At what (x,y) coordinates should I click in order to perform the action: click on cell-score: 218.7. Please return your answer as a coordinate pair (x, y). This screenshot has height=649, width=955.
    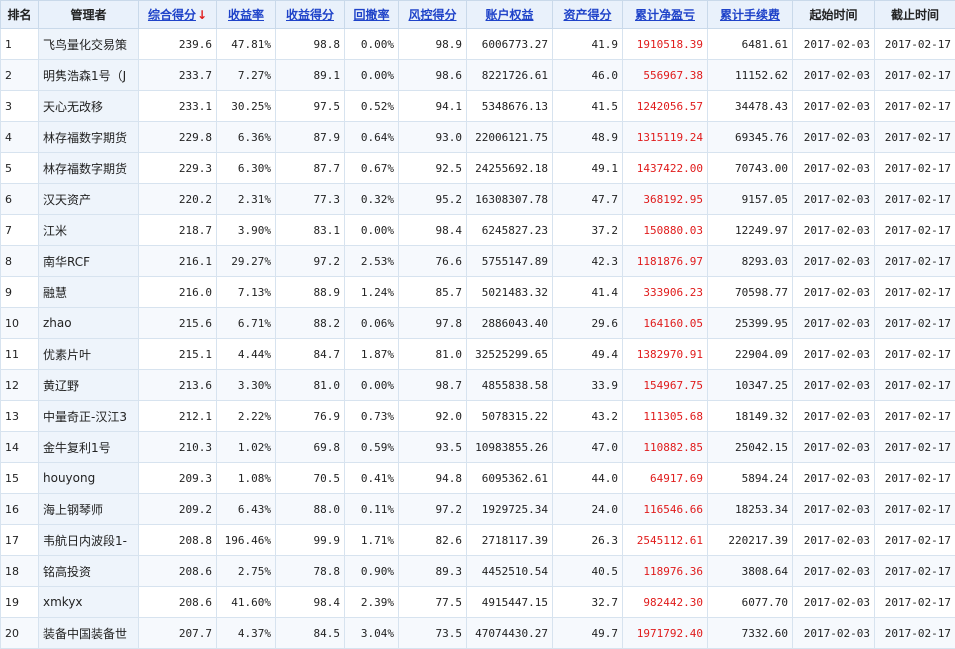
    Looking at the image, I should click on (178, 230).